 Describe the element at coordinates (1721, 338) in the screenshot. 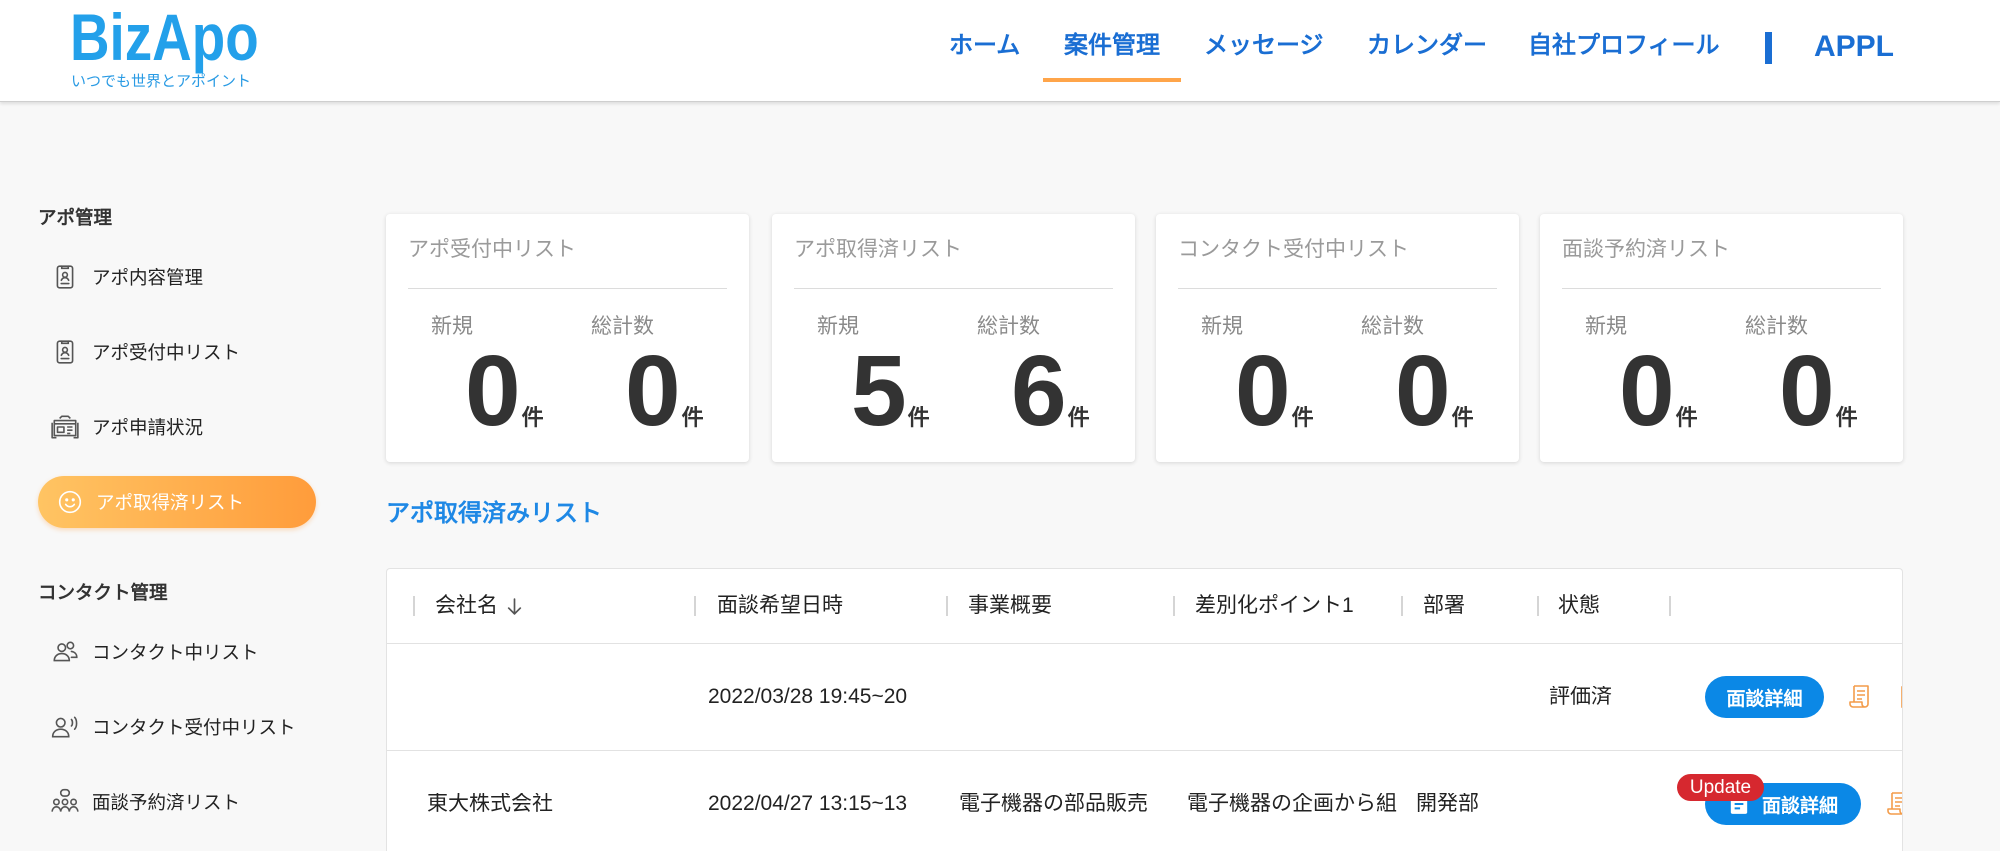

I see `summary-card-interview-reserved: 面談予約済リスト 新規 総計数 0件 0件` at that location.